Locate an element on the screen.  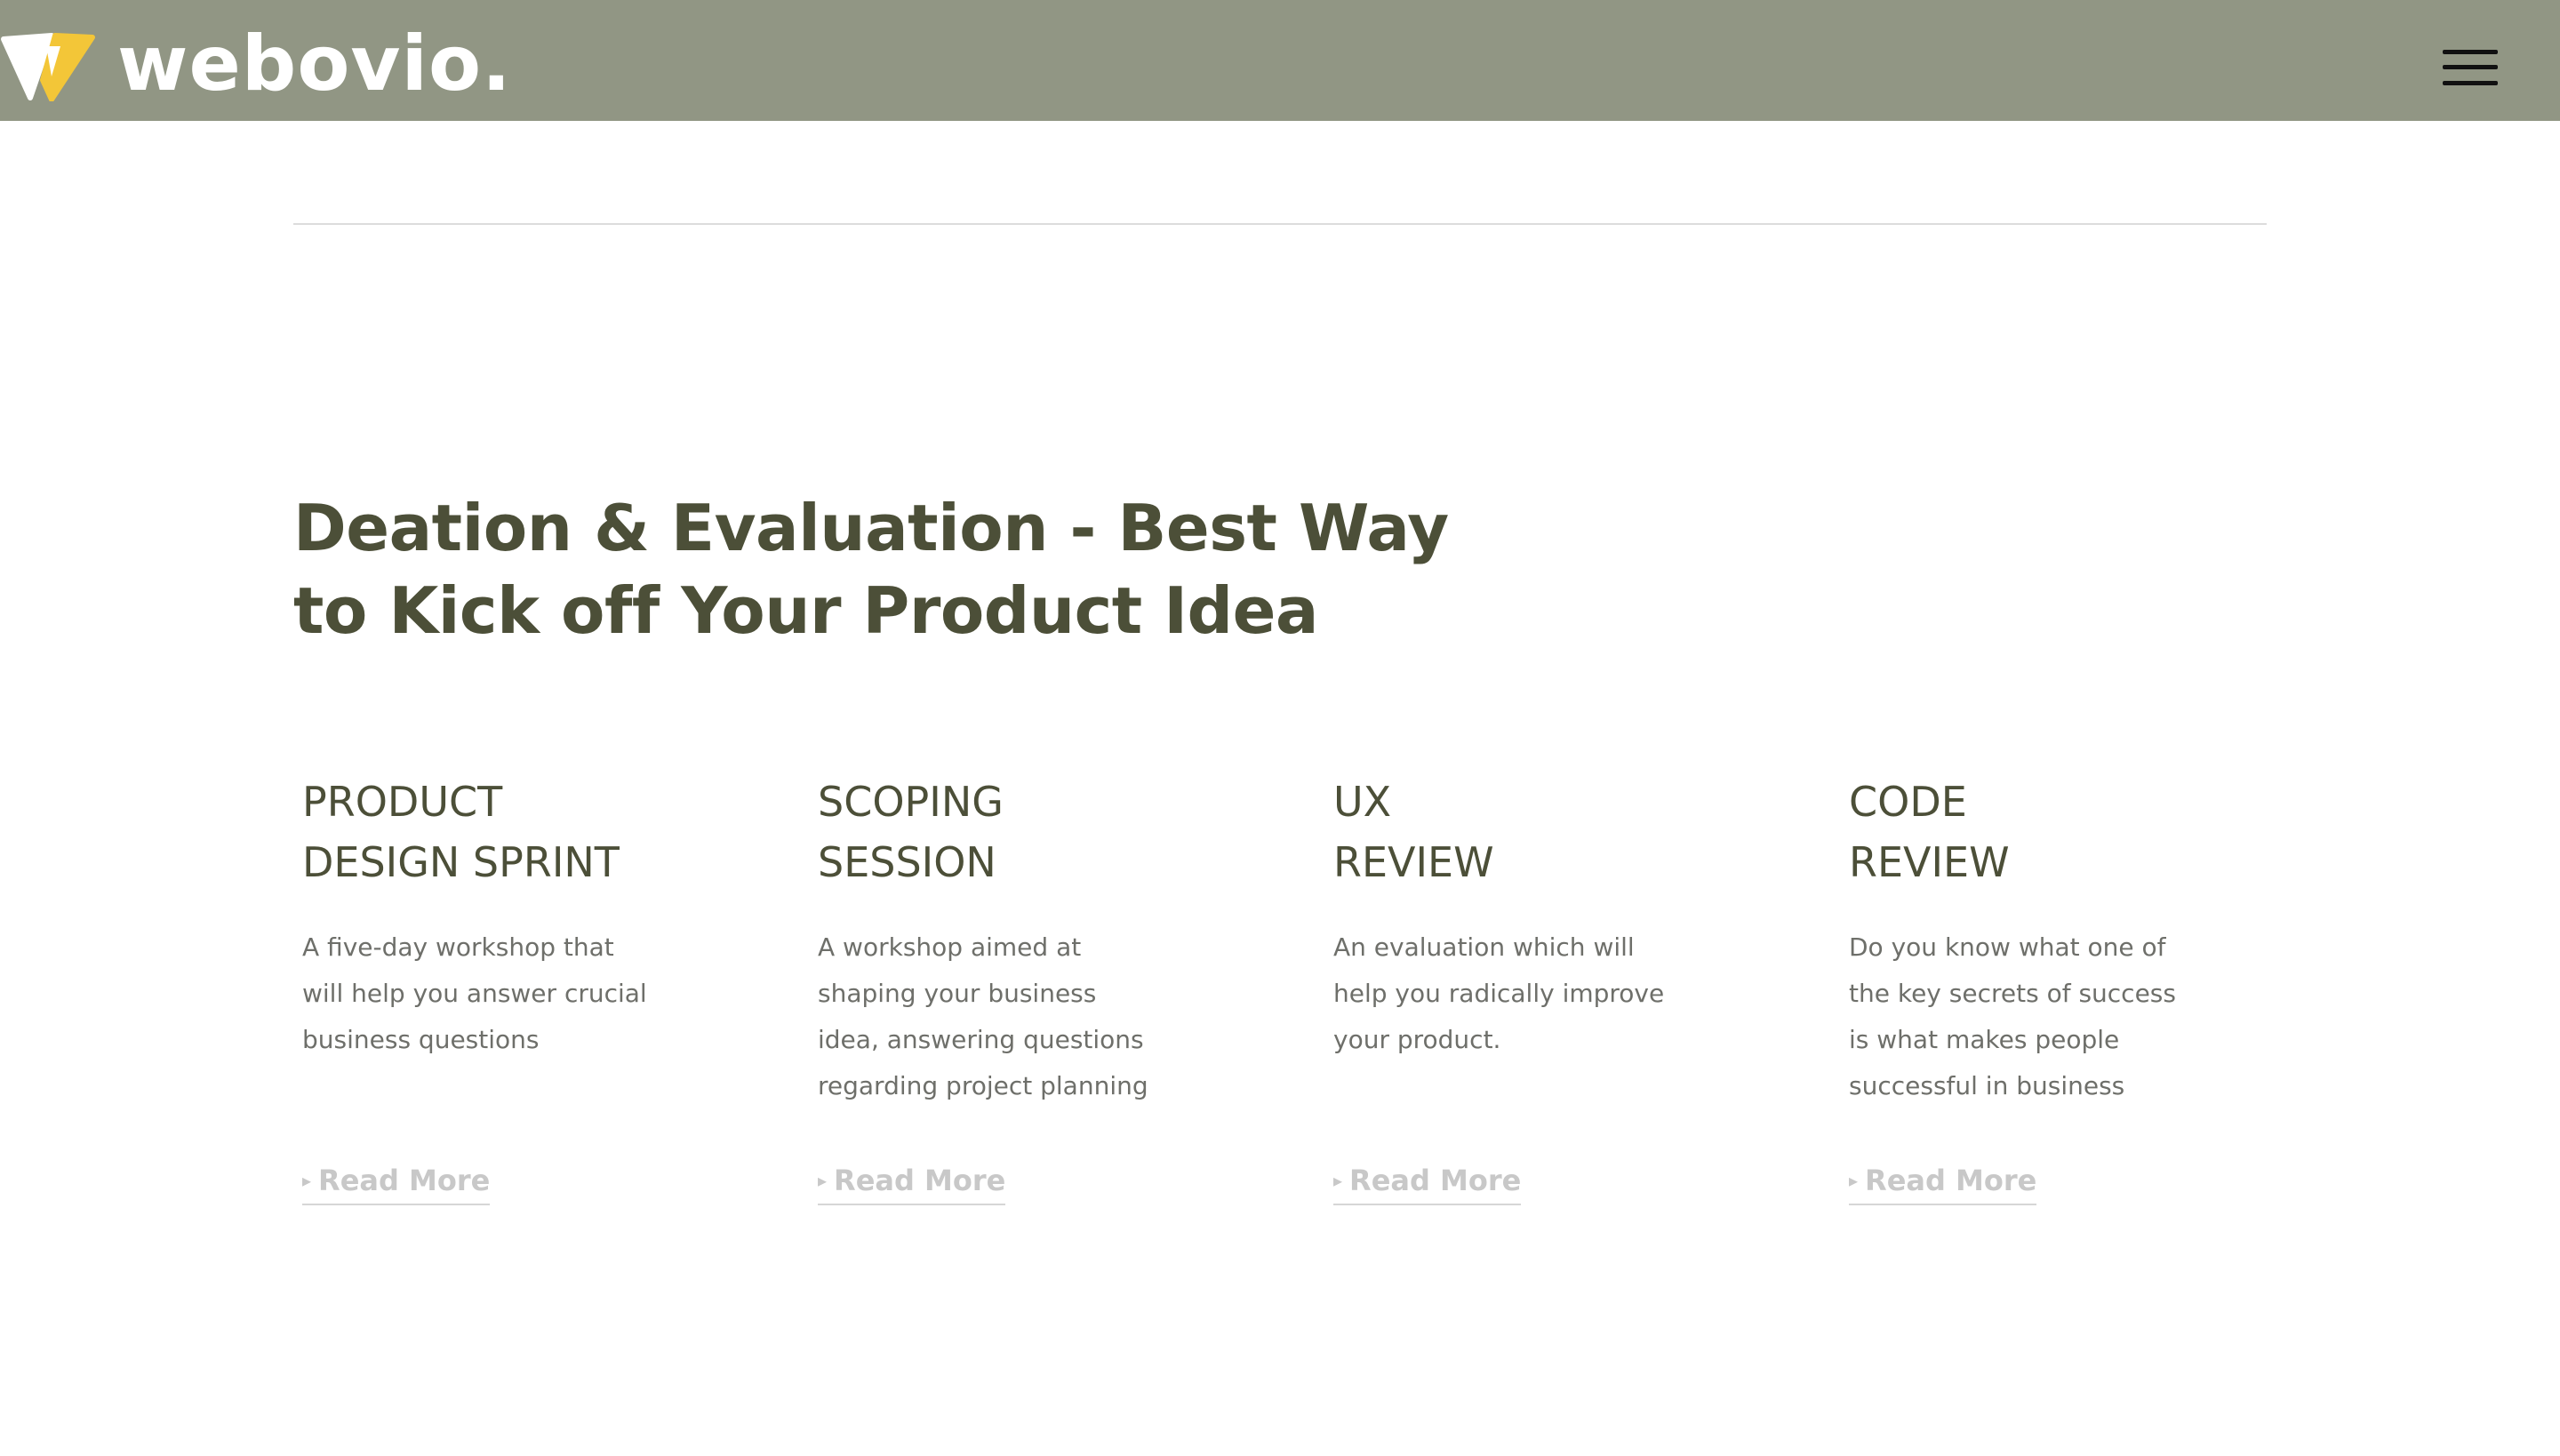
brand-logo-link: webovio. is located at coordinates (256, 64).